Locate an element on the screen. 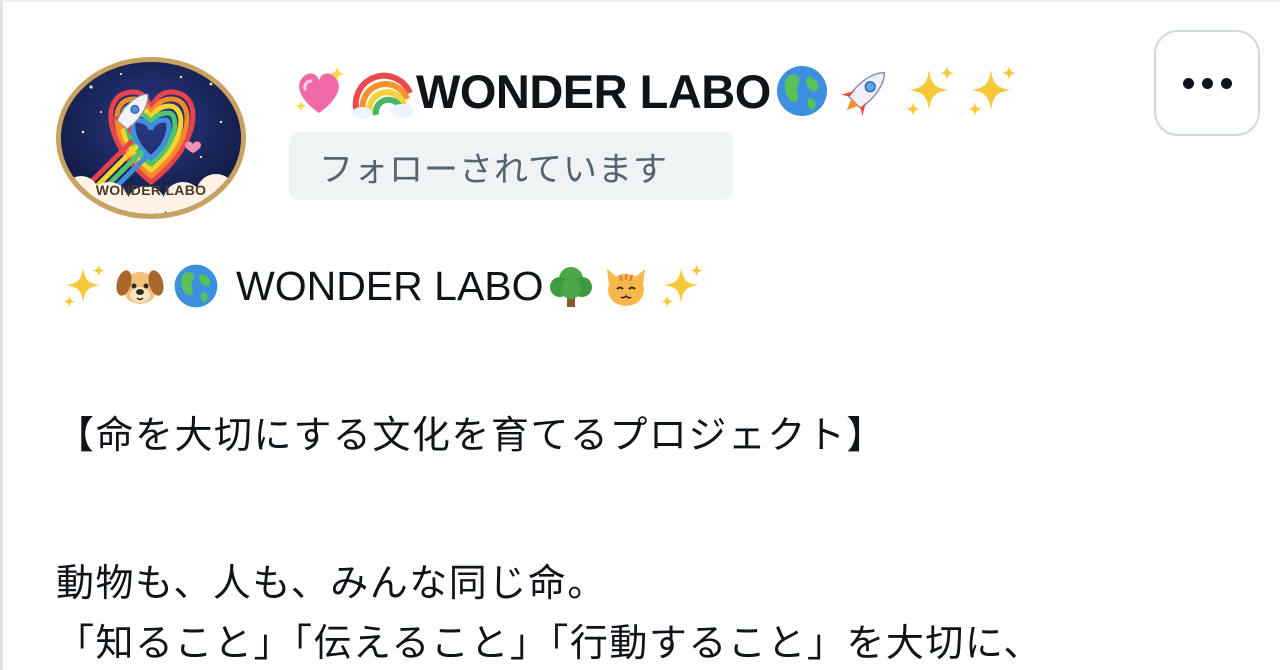 This screenshot has height=670, width=1280. avatar-caption: WONDER LABO is located at coordinates (151, 190).